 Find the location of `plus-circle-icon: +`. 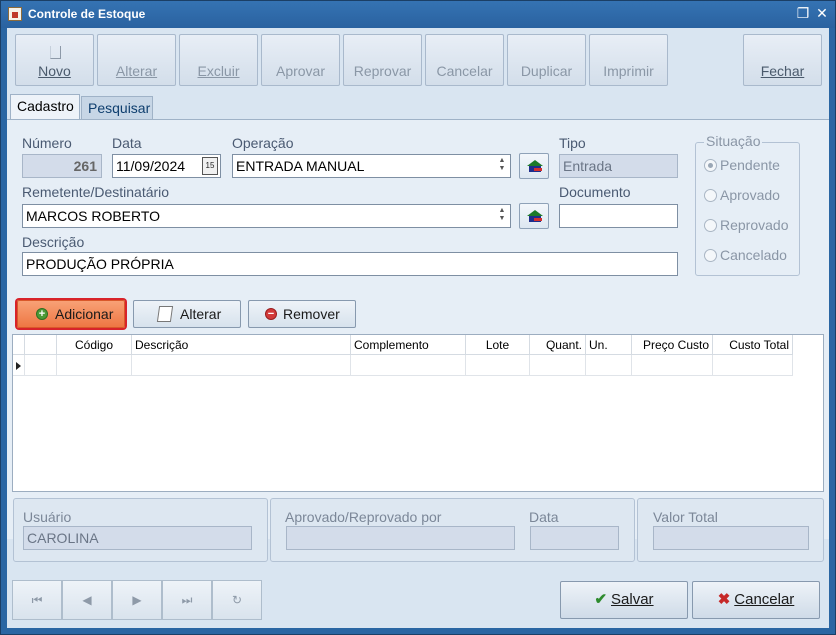

plus-circle-icon: + is located at coordinates (42, 314).